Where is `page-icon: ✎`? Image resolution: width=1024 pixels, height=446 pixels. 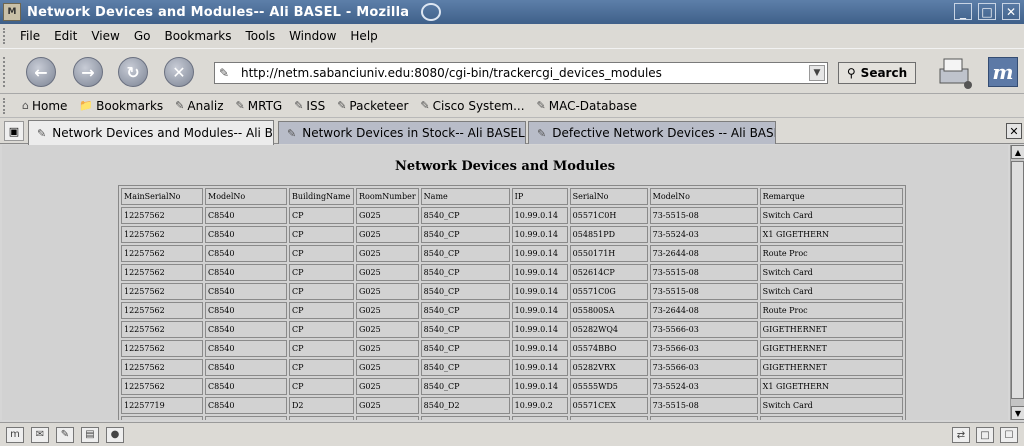
page-icon: ✎ is located at coordinates (42, 133).